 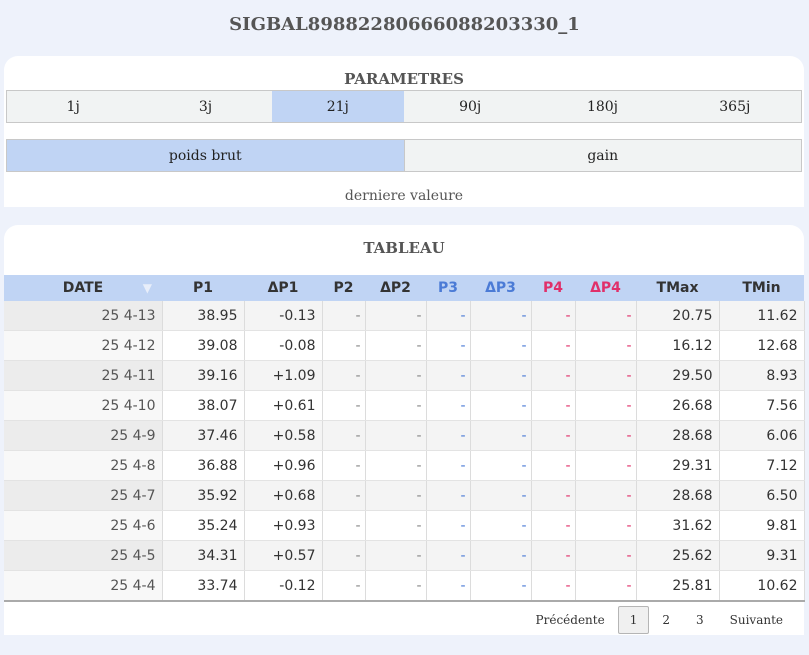 I want to click on period-selector: 1j 3j 21j 90j 180j 365j, so click(x=404, y=106).